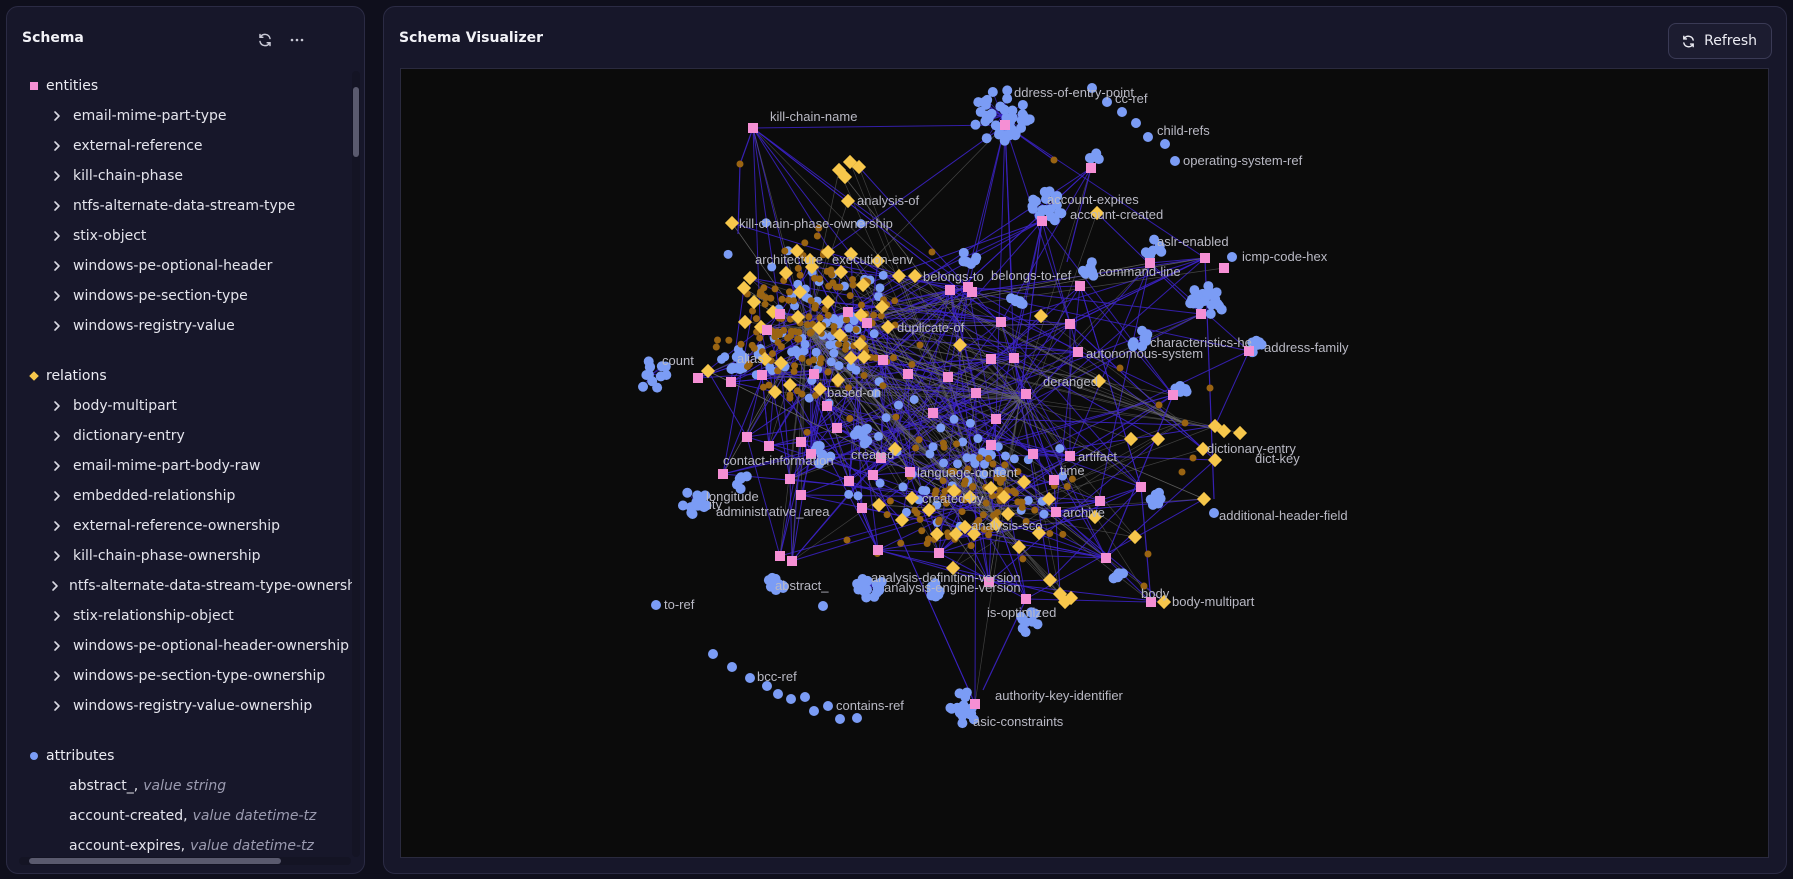  I want to click on attribute-item: account-expires, value datetime-tz, so click(190, 844).